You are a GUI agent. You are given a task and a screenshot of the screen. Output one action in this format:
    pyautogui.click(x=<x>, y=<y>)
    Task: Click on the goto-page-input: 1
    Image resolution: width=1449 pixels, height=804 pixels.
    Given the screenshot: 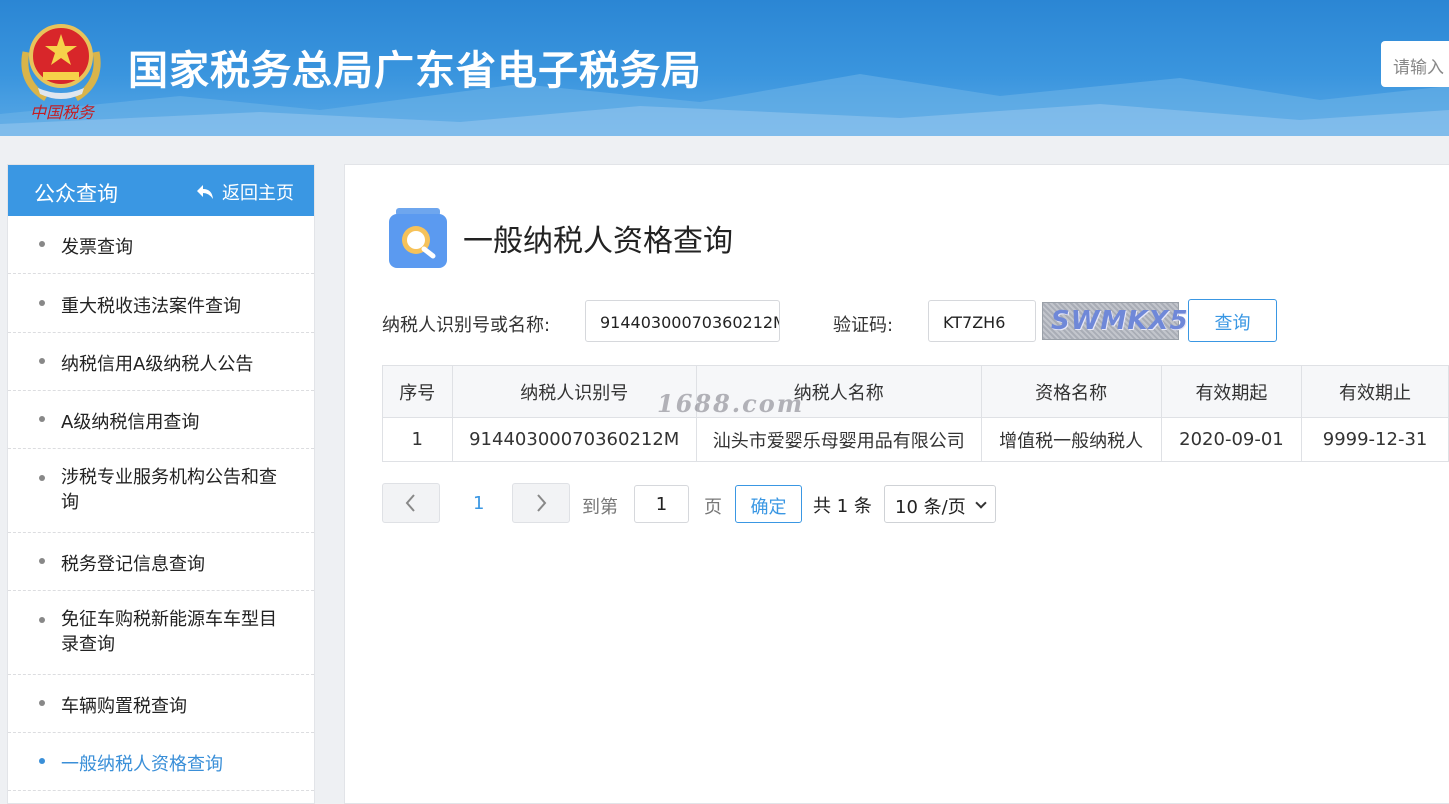 What is the action you would take?
    pyautogui.click(x=661, y=504)
    